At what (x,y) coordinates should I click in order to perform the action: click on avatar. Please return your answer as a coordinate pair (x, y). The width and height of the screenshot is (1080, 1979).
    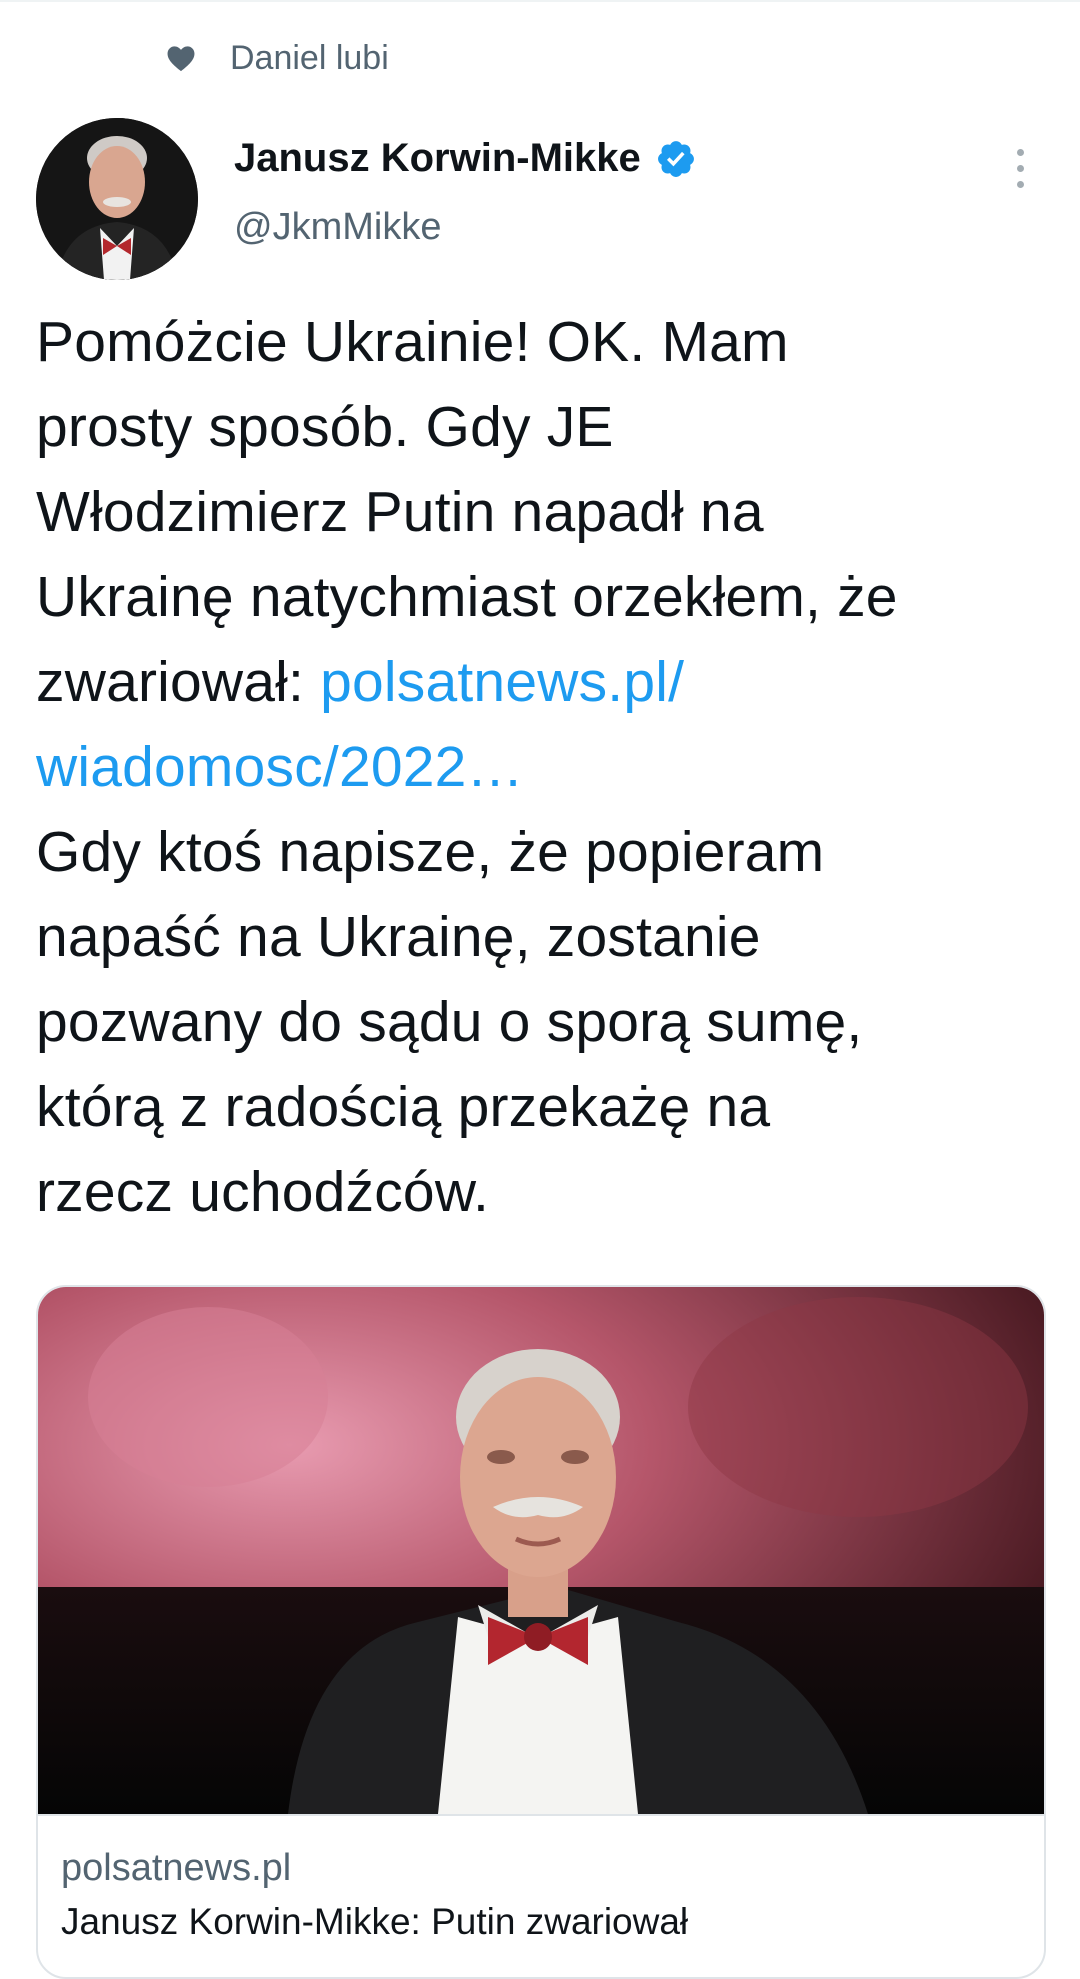
    Looking at the image, I should click on (117, 199).